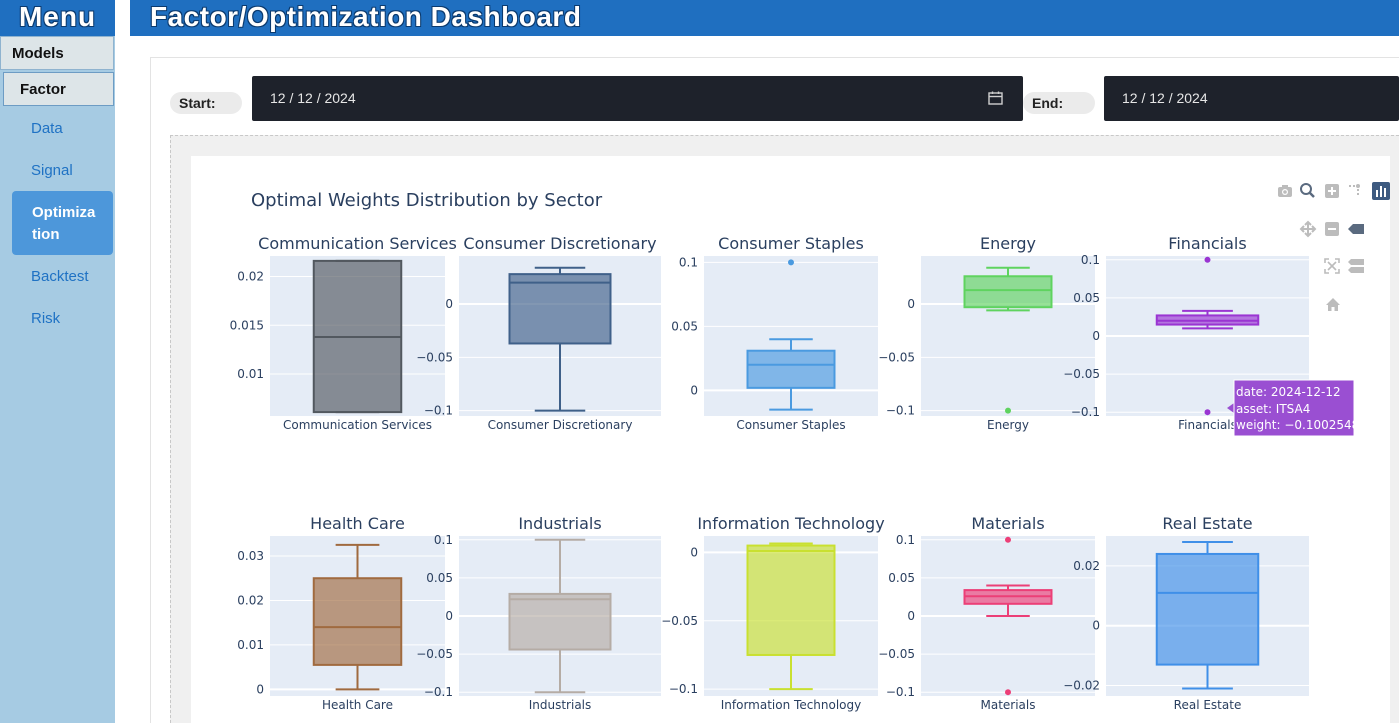 The width and height of the screenshot is (1399, 723). What do you see at coordinates (559, 243) in the screenshot?
I see `subplot-title: Consumer Discretionary` at bounding box center [559, 243].